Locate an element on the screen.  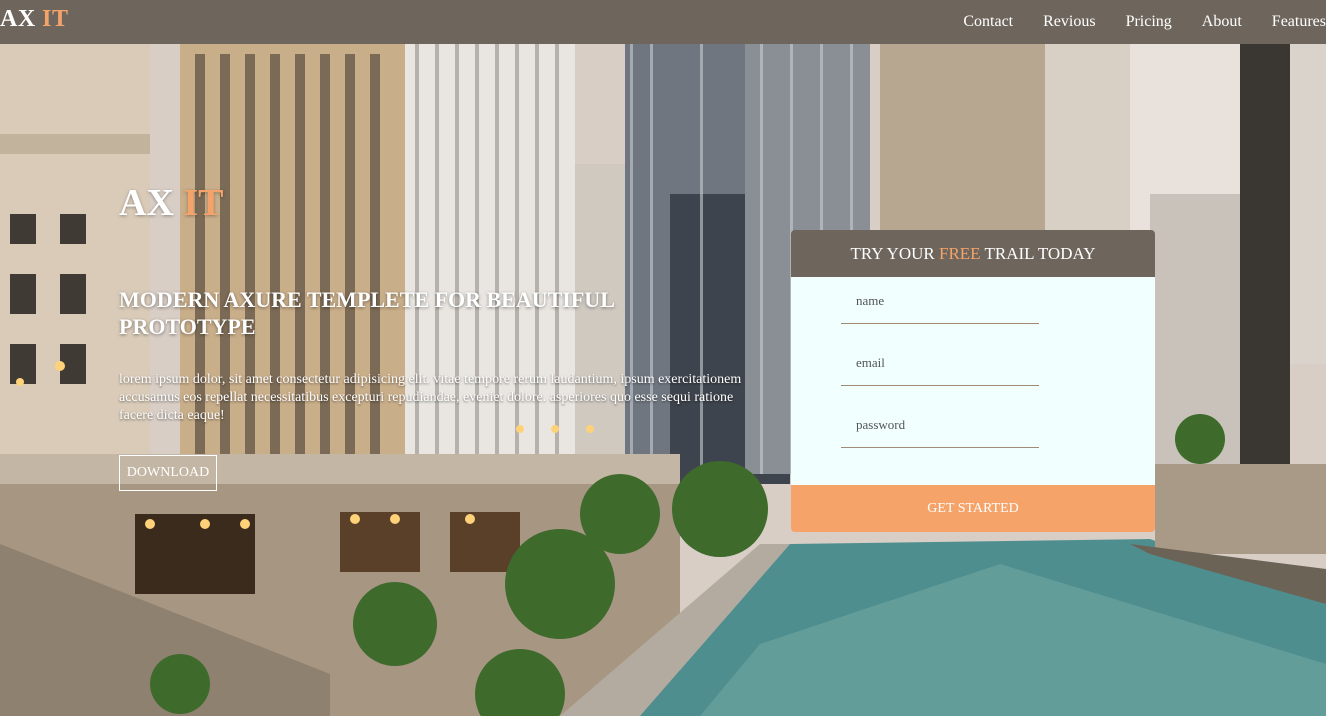
nav-link-contact: Contact is located at coordinates (988, 22).